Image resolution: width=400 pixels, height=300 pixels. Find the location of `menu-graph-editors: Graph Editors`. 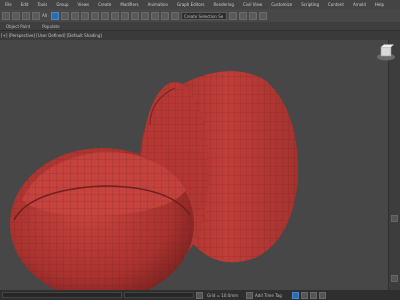

menu-graph-editors: Graph Editors is located at coordinates (190, 4).